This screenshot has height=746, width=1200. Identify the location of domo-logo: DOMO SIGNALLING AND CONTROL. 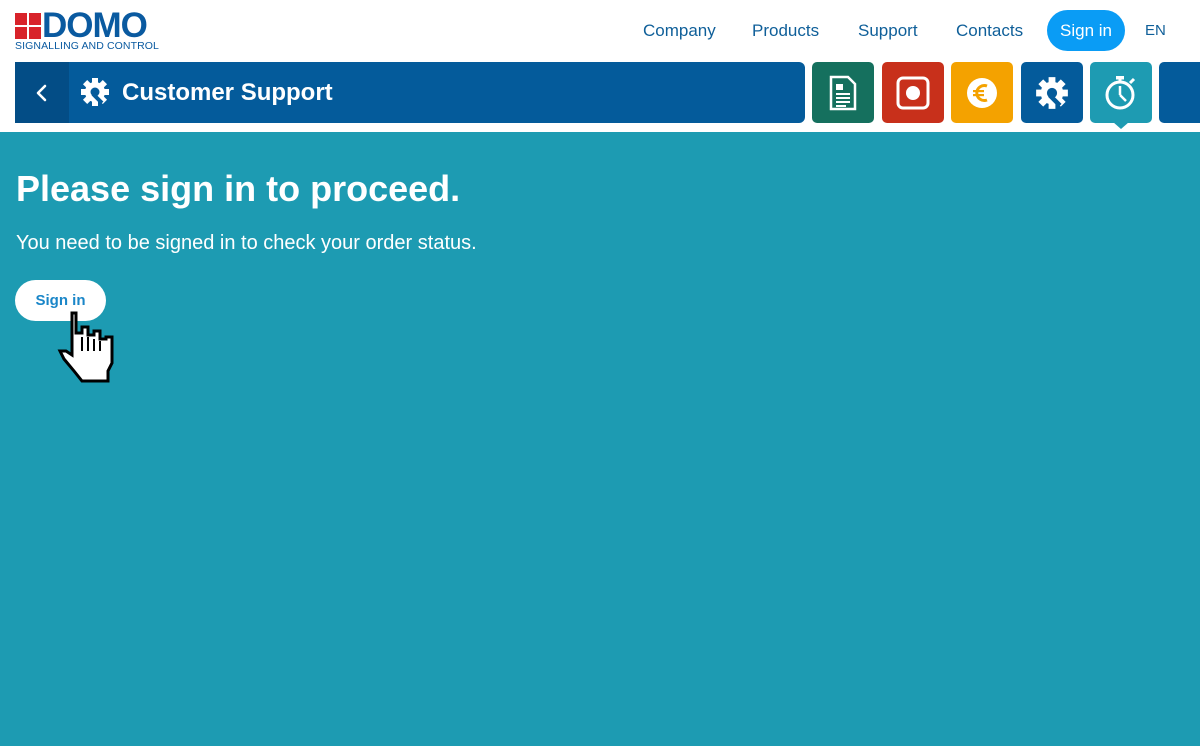
(87, 30).